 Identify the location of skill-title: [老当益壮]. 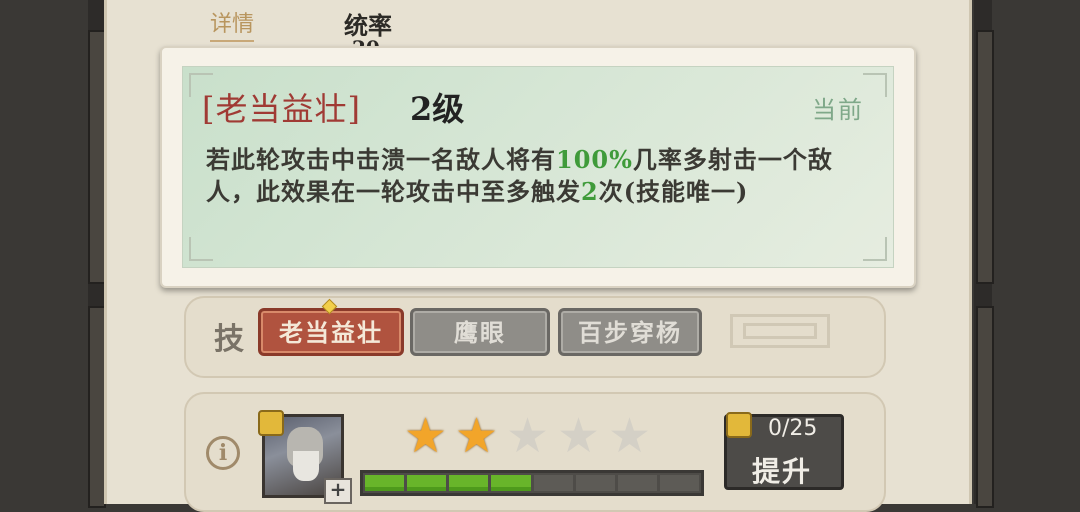
(281, 109).